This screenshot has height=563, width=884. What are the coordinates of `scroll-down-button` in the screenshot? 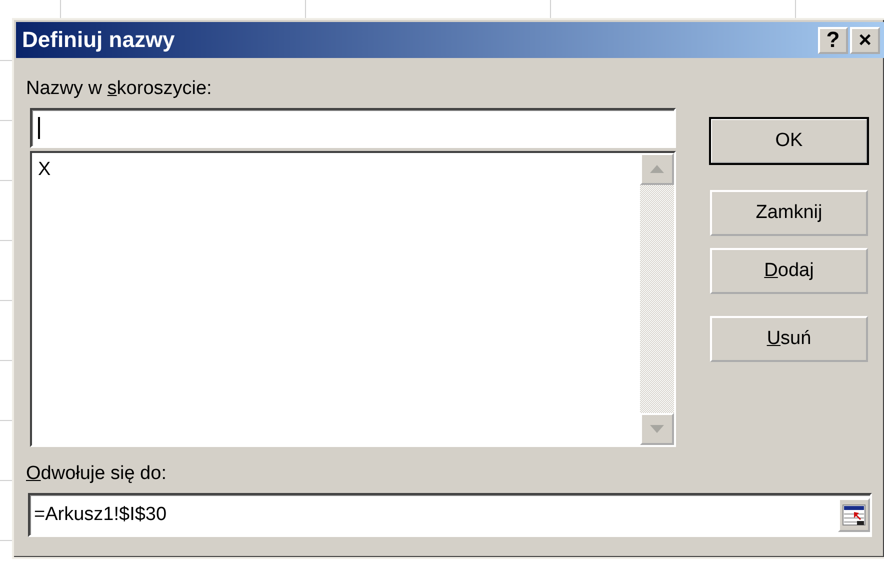 It's located at (657, 429).